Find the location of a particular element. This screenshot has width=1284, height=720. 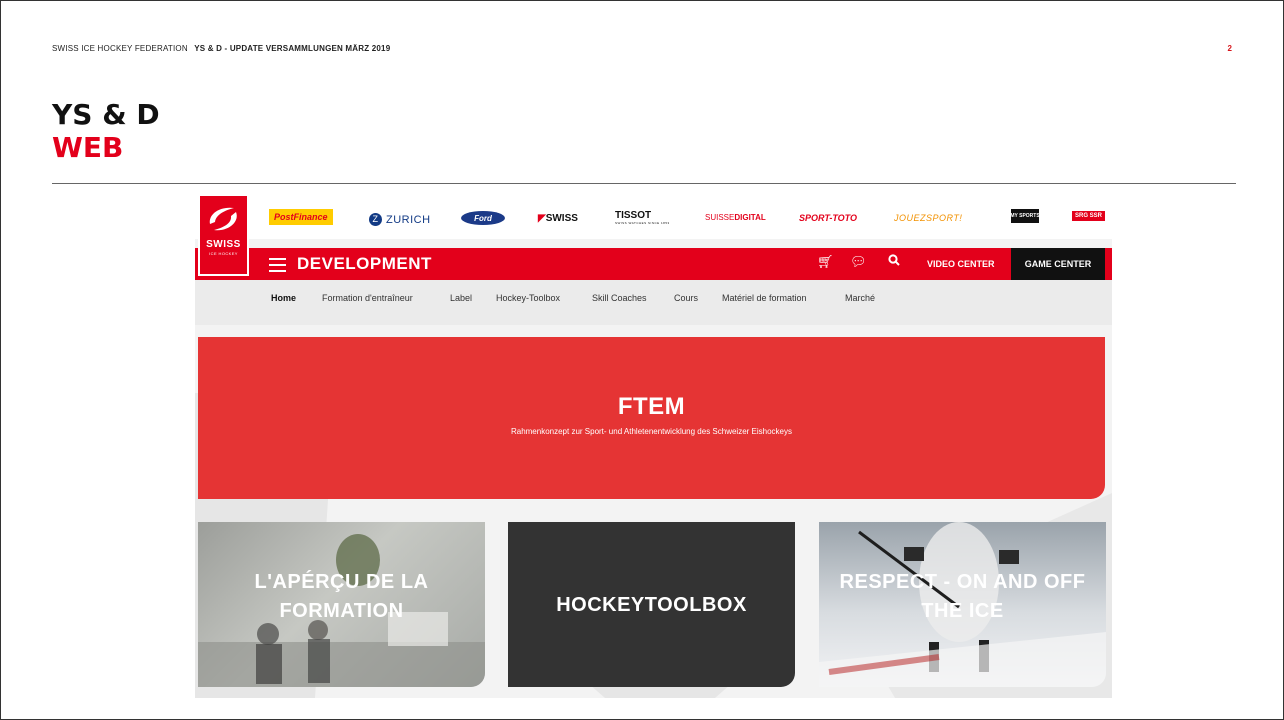

hero-title: FTEM is located at coordinates (651, 406).